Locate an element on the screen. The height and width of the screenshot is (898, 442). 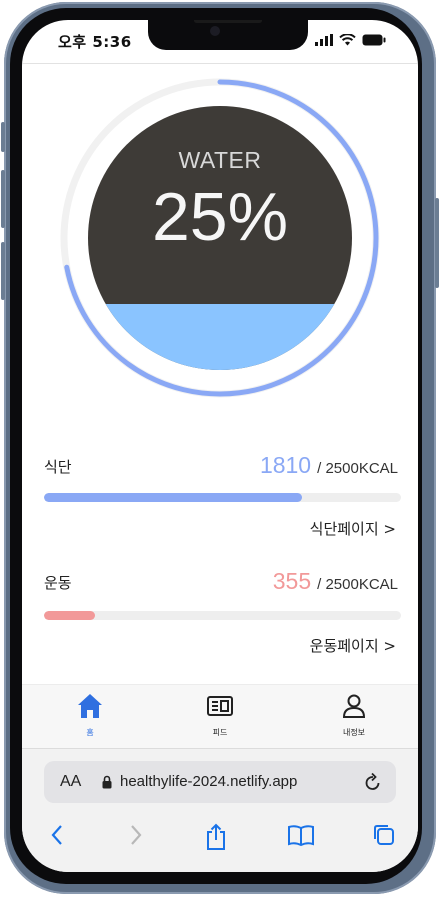
tab-profile: 내정보 is located at coordinates (354, 714).